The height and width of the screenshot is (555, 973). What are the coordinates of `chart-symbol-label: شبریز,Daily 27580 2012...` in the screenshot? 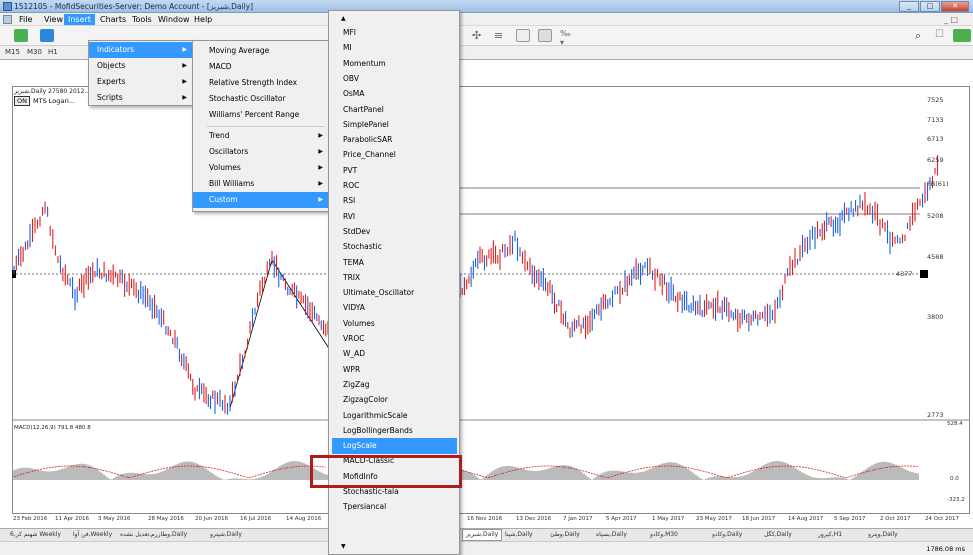 It's located at (52, 91).